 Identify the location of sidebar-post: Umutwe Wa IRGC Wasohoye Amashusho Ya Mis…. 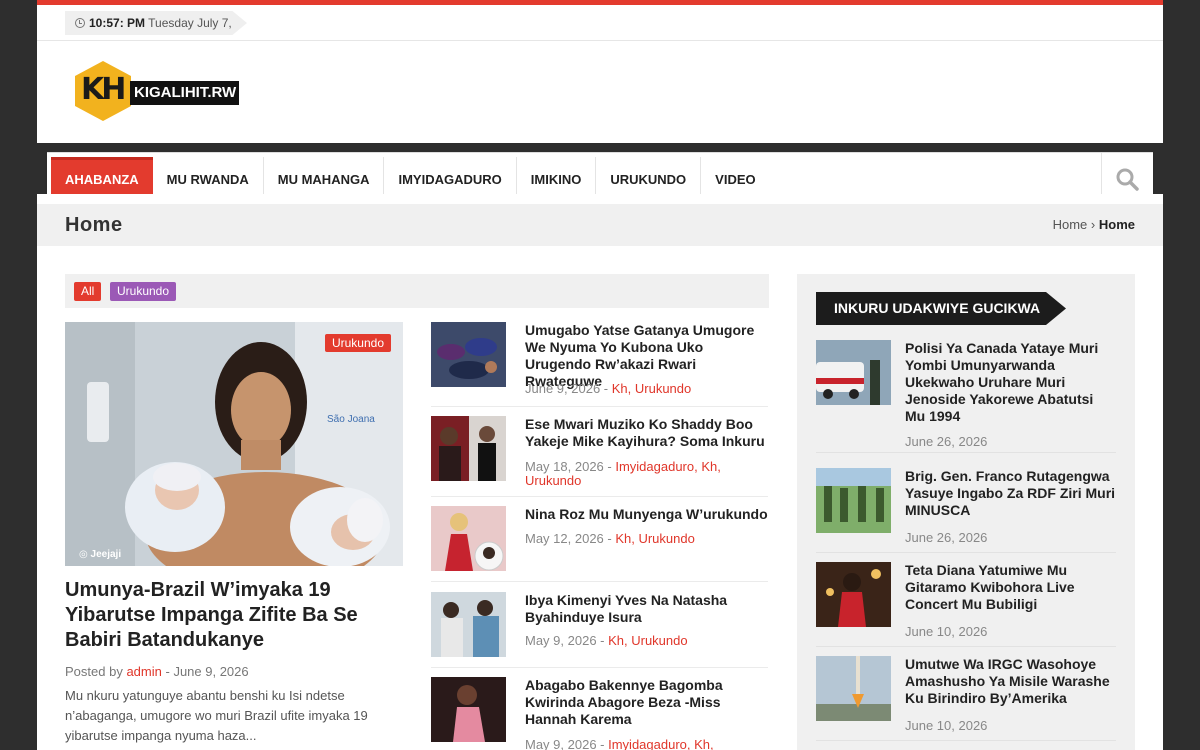
(966, 698).